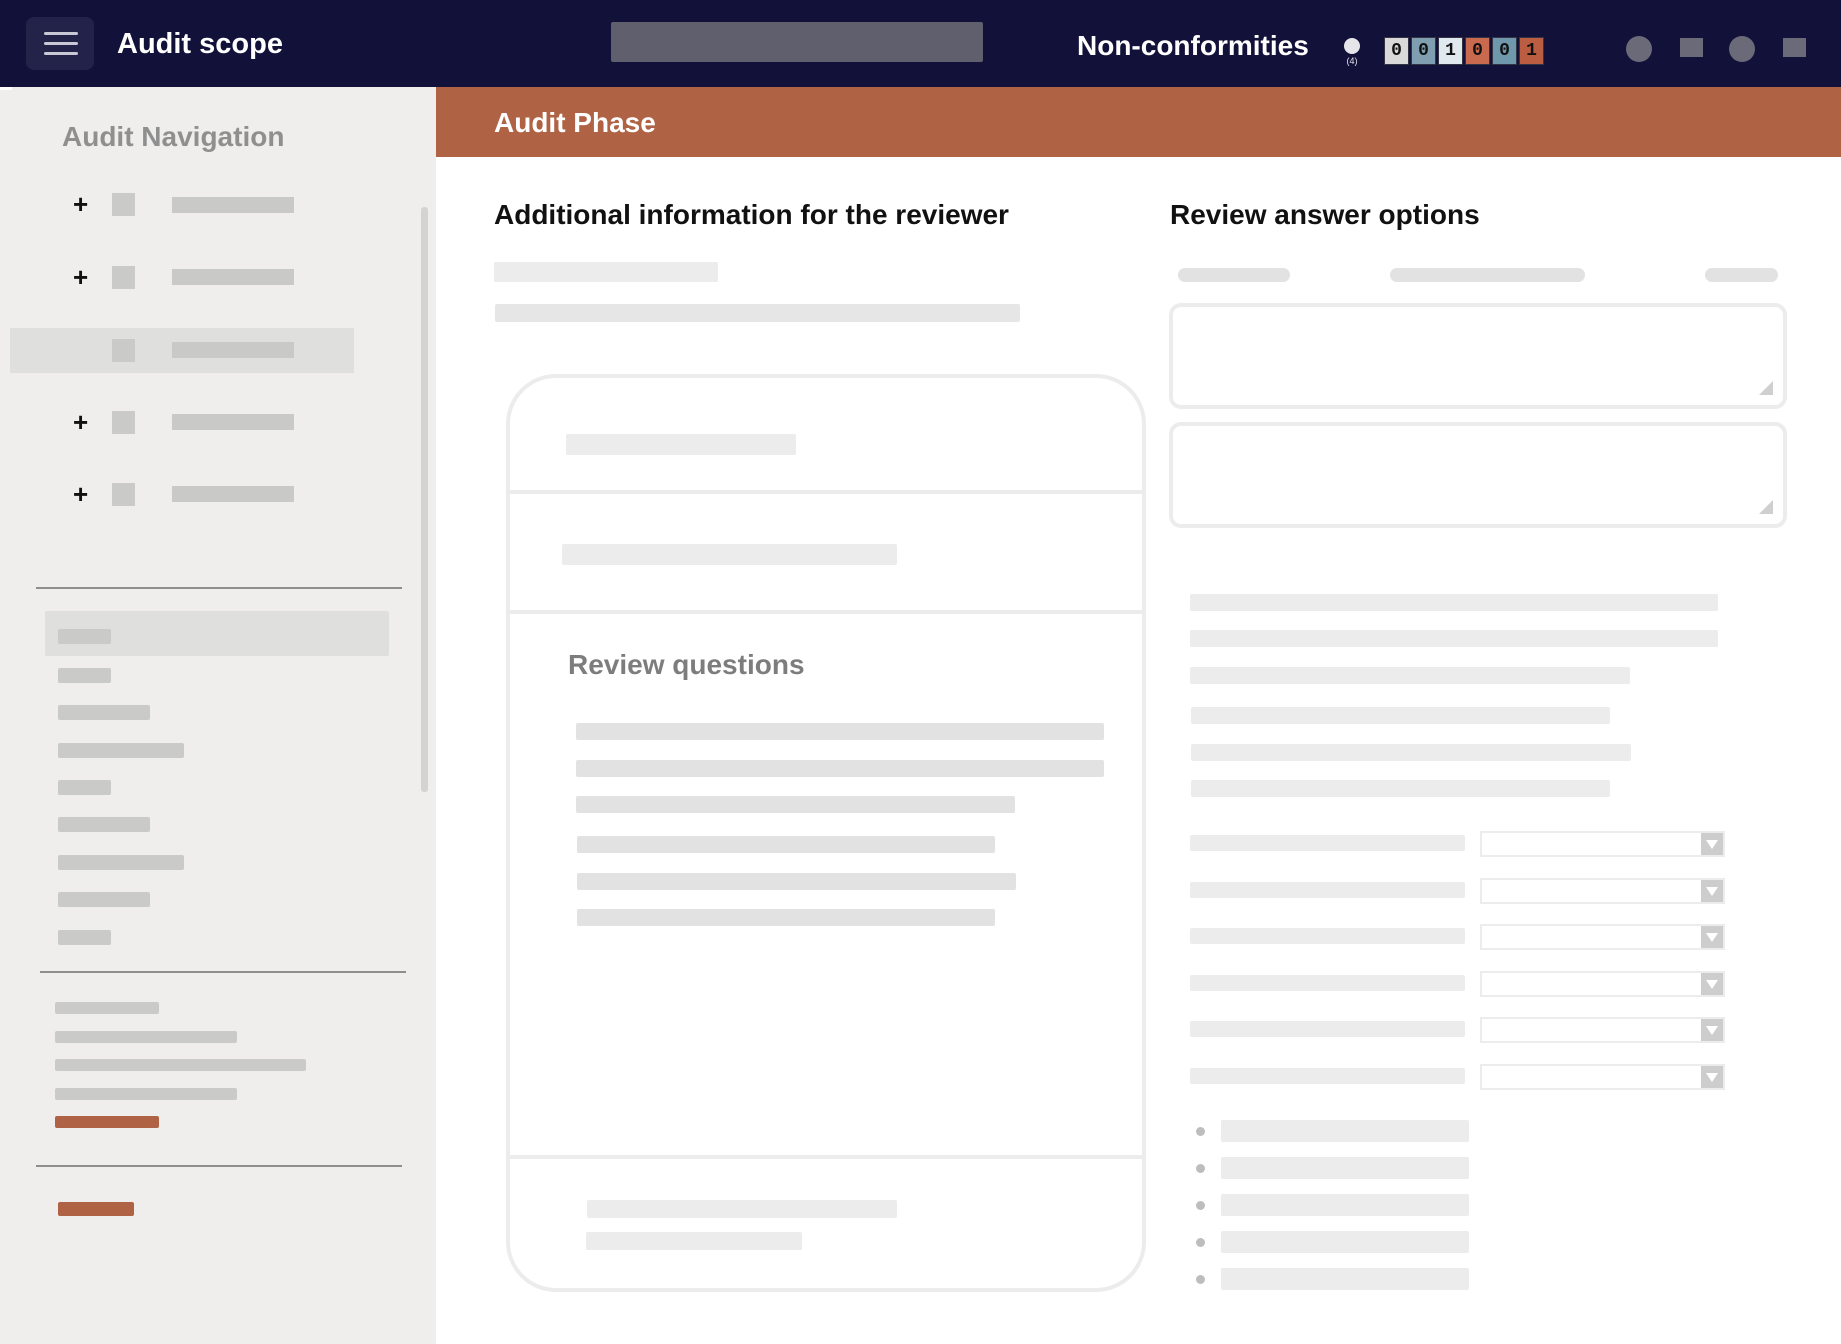 This screenshot has width=1841, height=1344. Describe the element at coordinates (424, 499) in the screenshot. I see `sidebar-scrollbar` at that location.